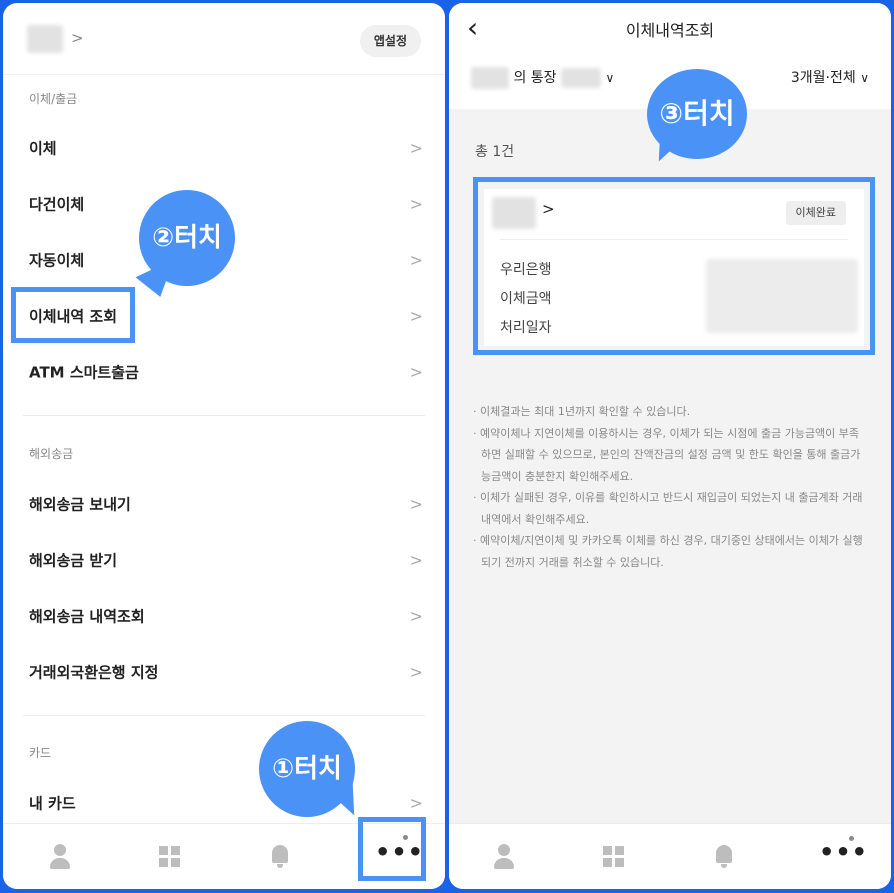 This screenshot has width=894, height=893. I want to click on profile-name-blurred, so click(45, 39).